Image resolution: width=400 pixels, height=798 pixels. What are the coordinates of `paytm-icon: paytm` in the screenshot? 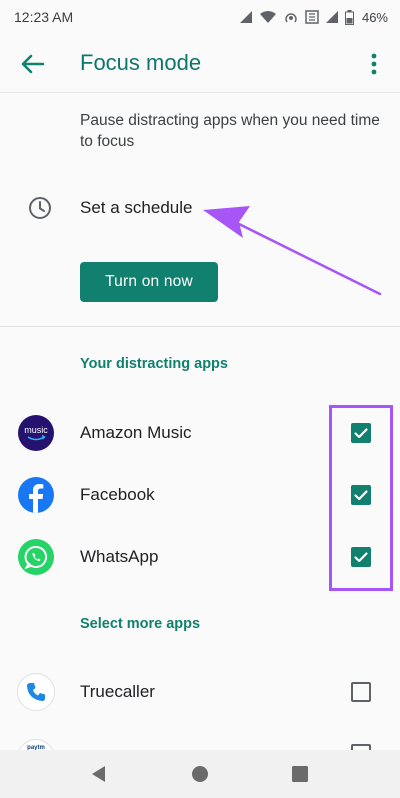 It's located at (36, 745).